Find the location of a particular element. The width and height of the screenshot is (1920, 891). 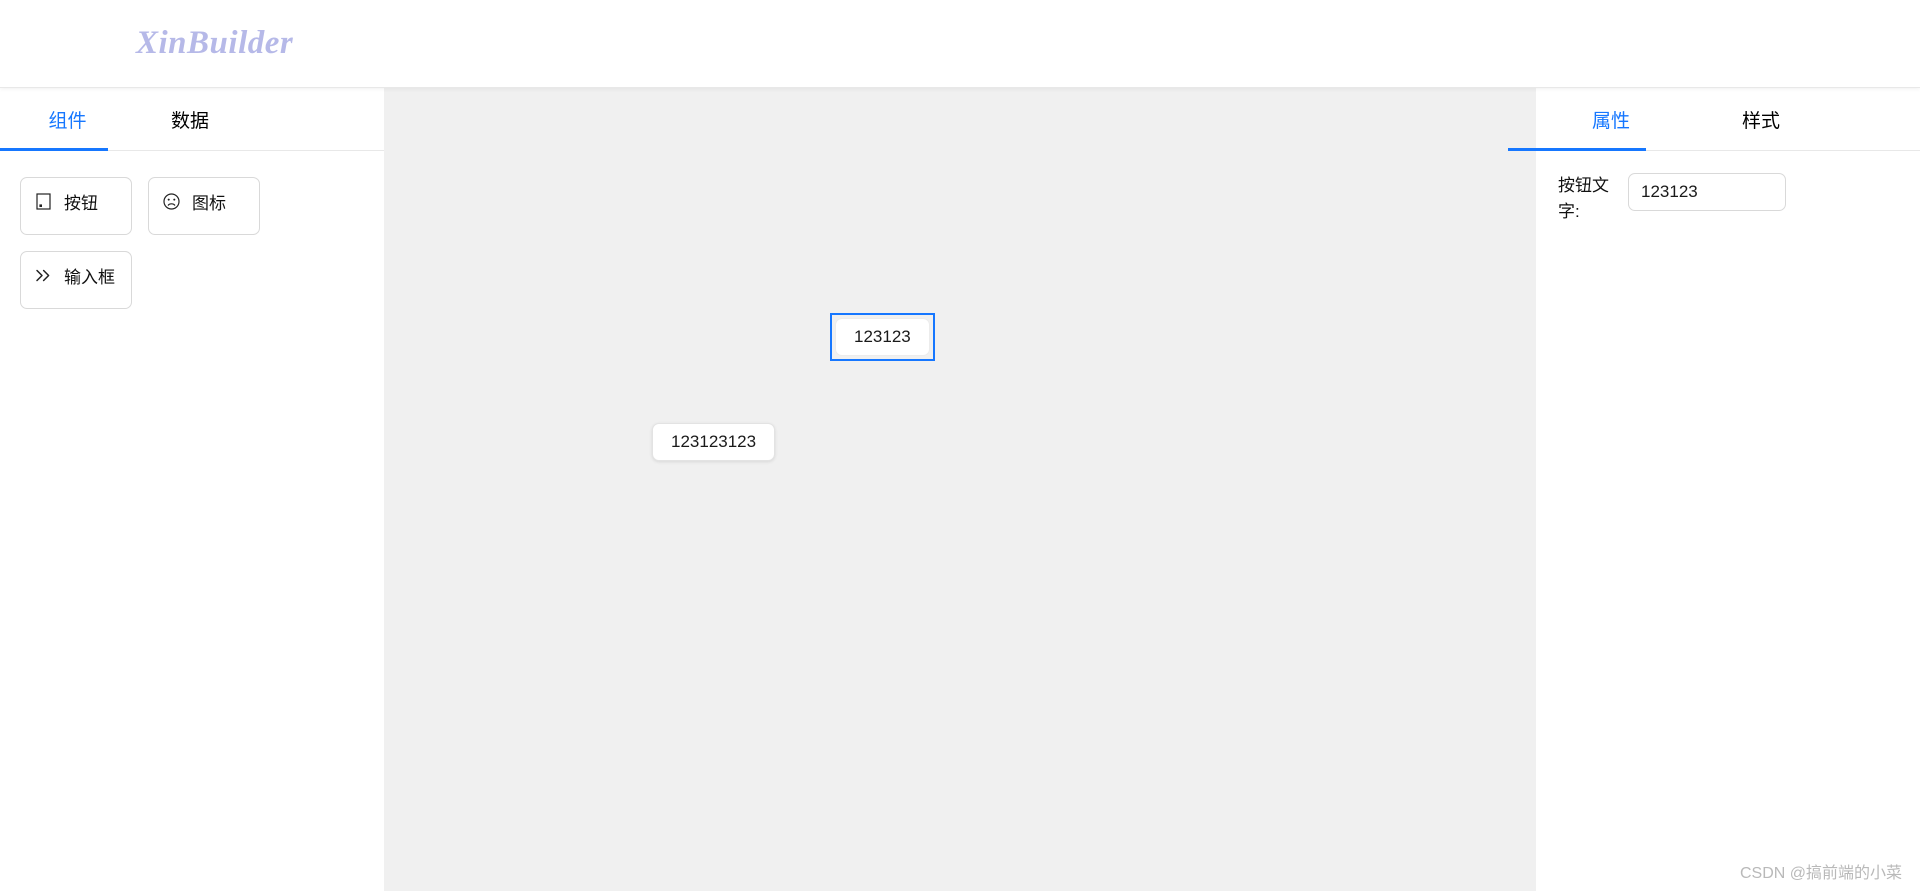

double-chevron-right-icon is located at coordinates (43, 275).